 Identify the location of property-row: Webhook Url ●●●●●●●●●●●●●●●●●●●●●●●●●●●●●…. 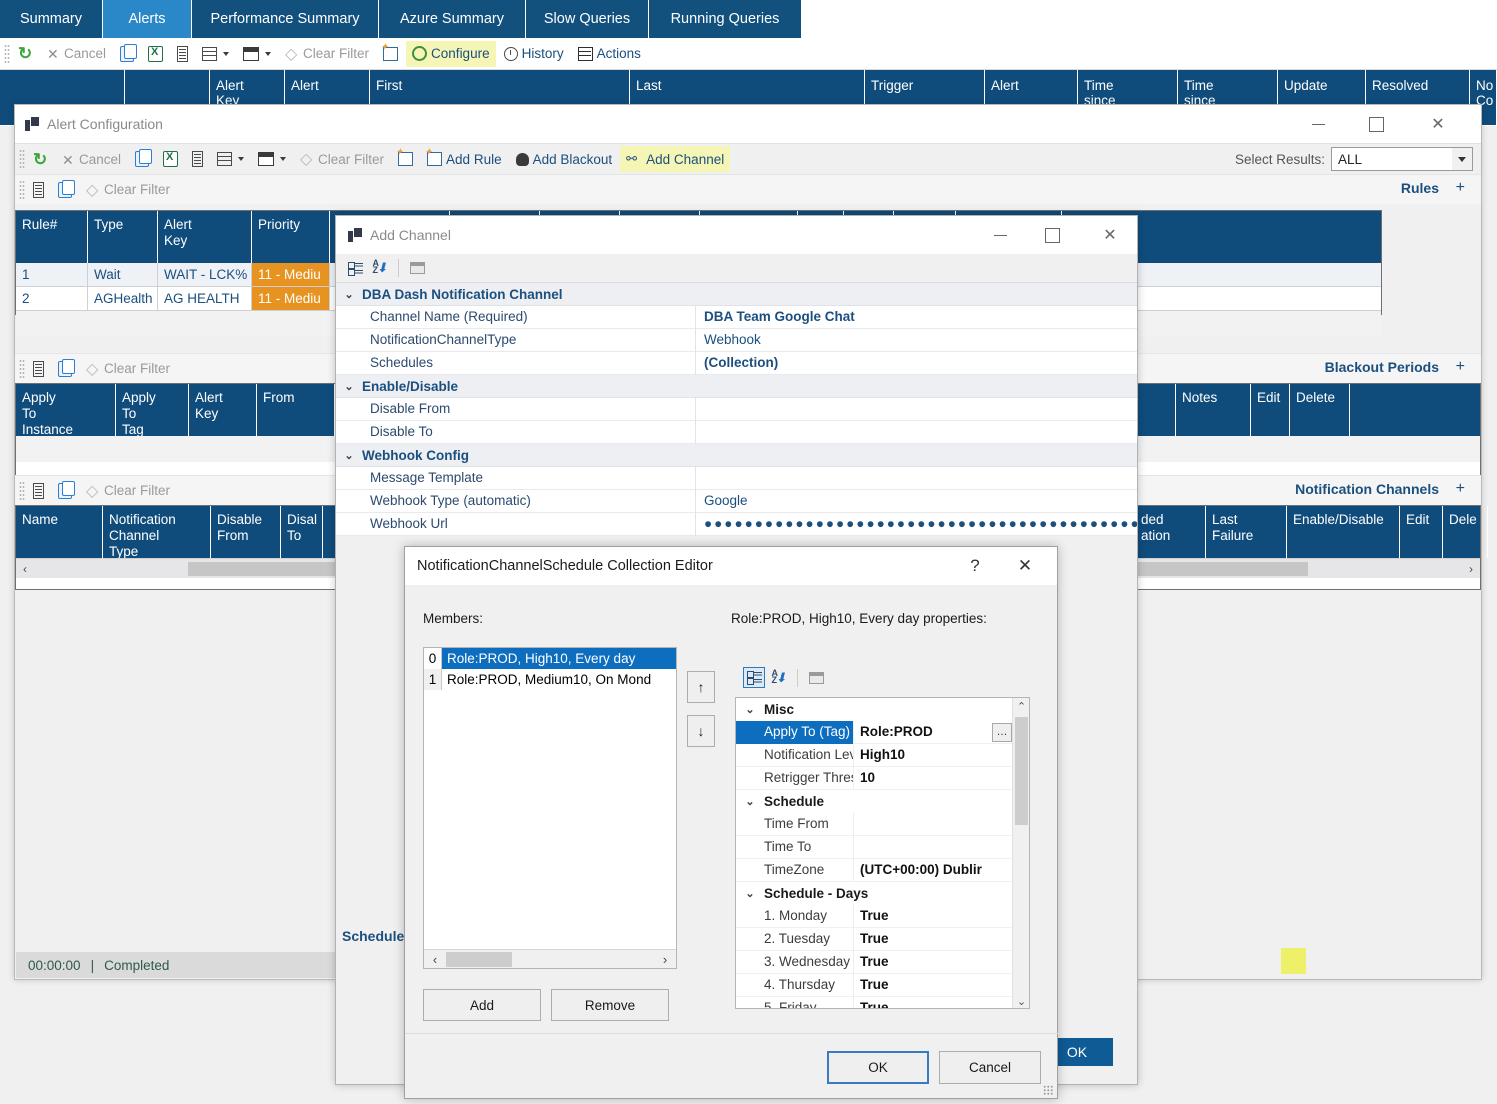
(736, 524).